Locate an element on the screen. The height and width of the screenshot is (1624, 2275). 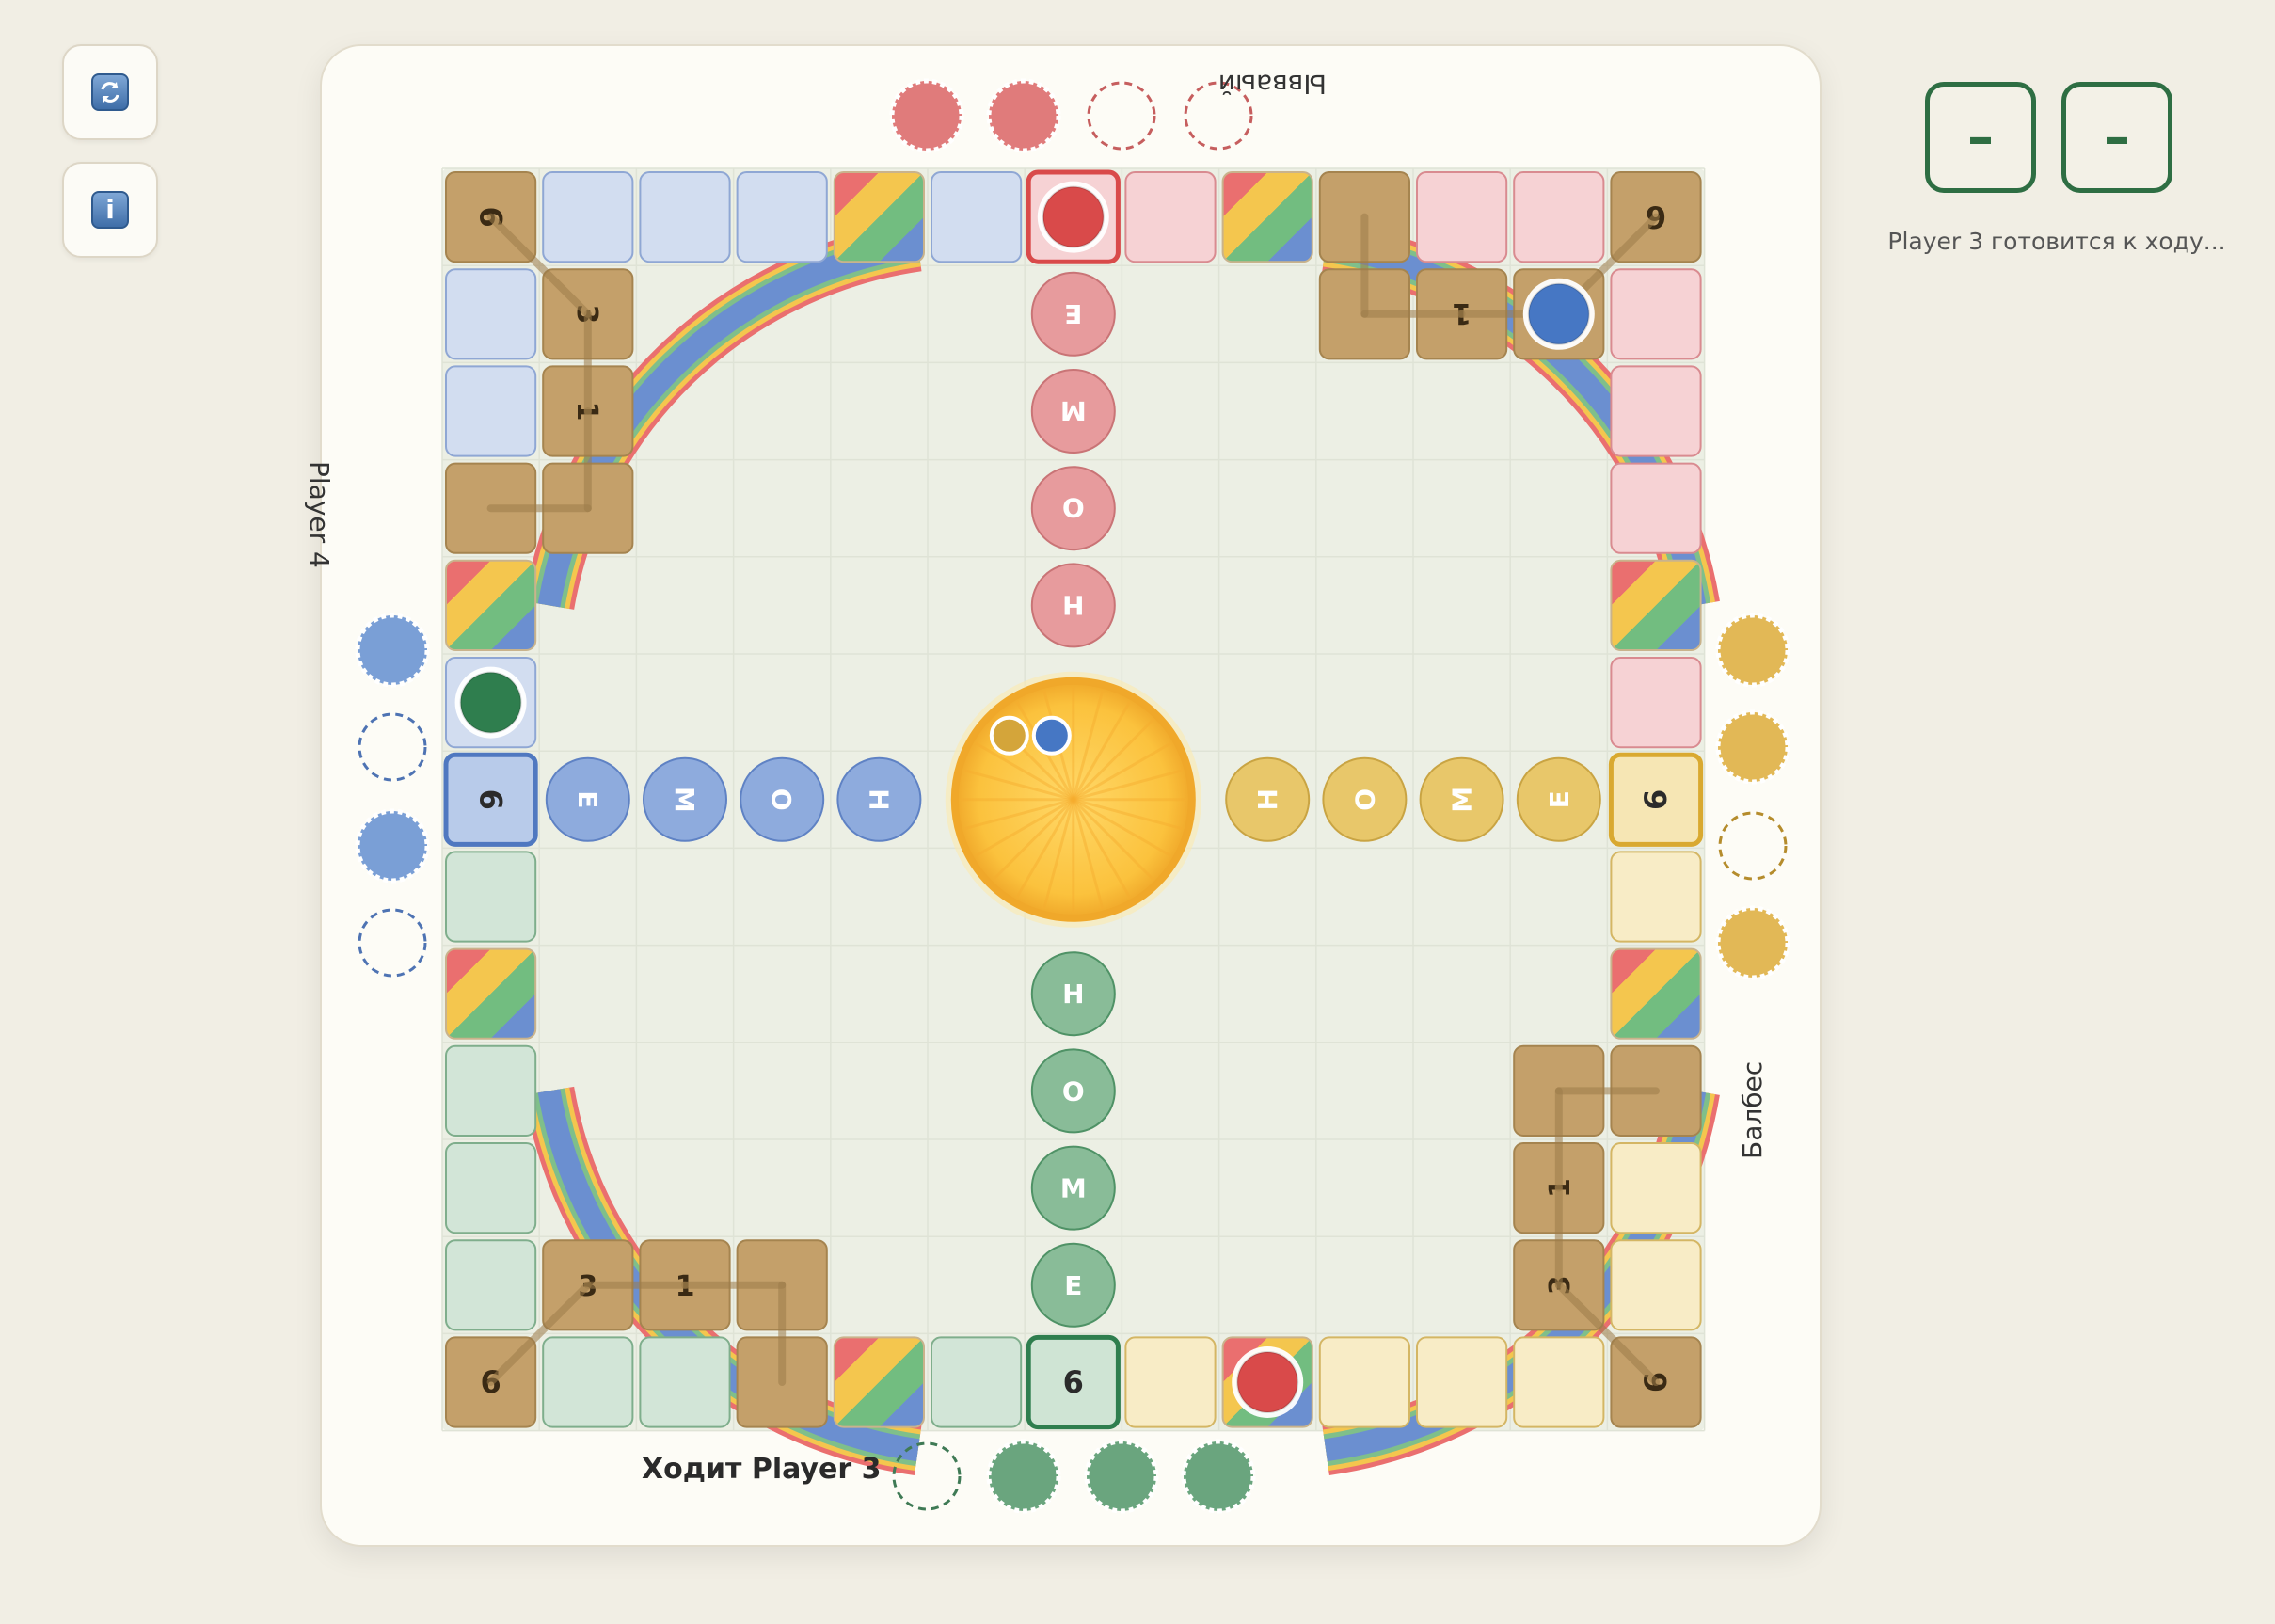
blue-piece-center is located at coordinates (1052, 736).